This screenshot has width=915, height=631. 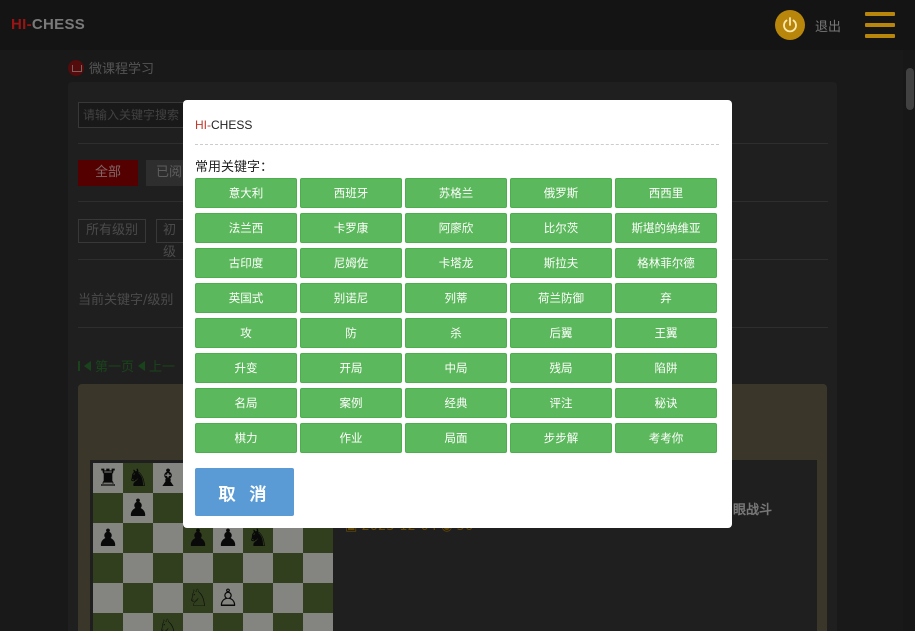 I want to click on keyword-button: 斯拉夫, so click(x=561, y=263).